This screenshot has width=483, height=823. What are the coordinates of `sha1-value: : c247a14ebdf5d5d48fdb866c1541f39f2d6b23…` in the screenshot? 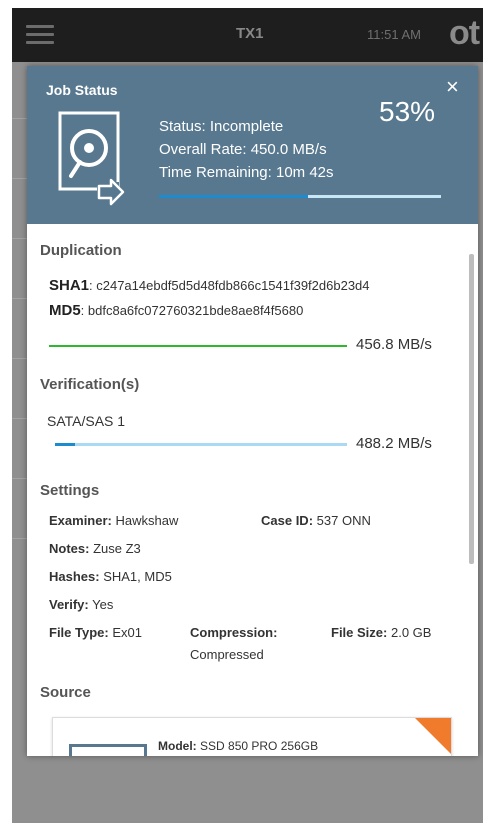 It's located at (229, 285).